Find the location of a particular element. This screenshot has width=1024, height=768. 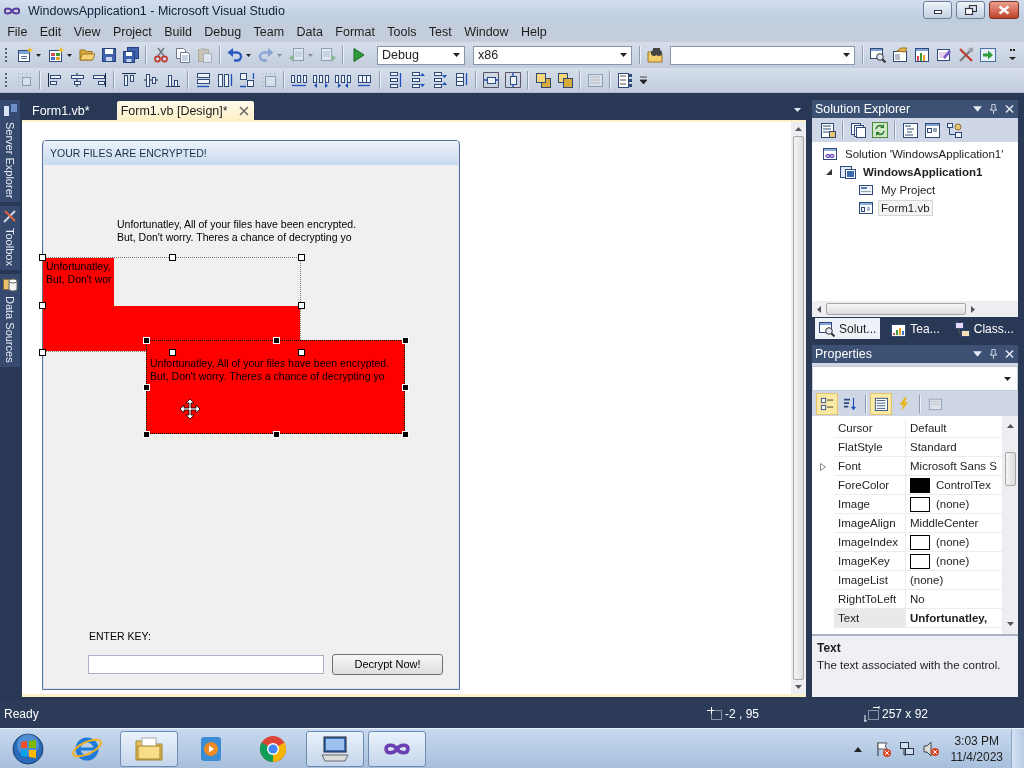

scrollbar-thumb is located at coordinates (798, 408).